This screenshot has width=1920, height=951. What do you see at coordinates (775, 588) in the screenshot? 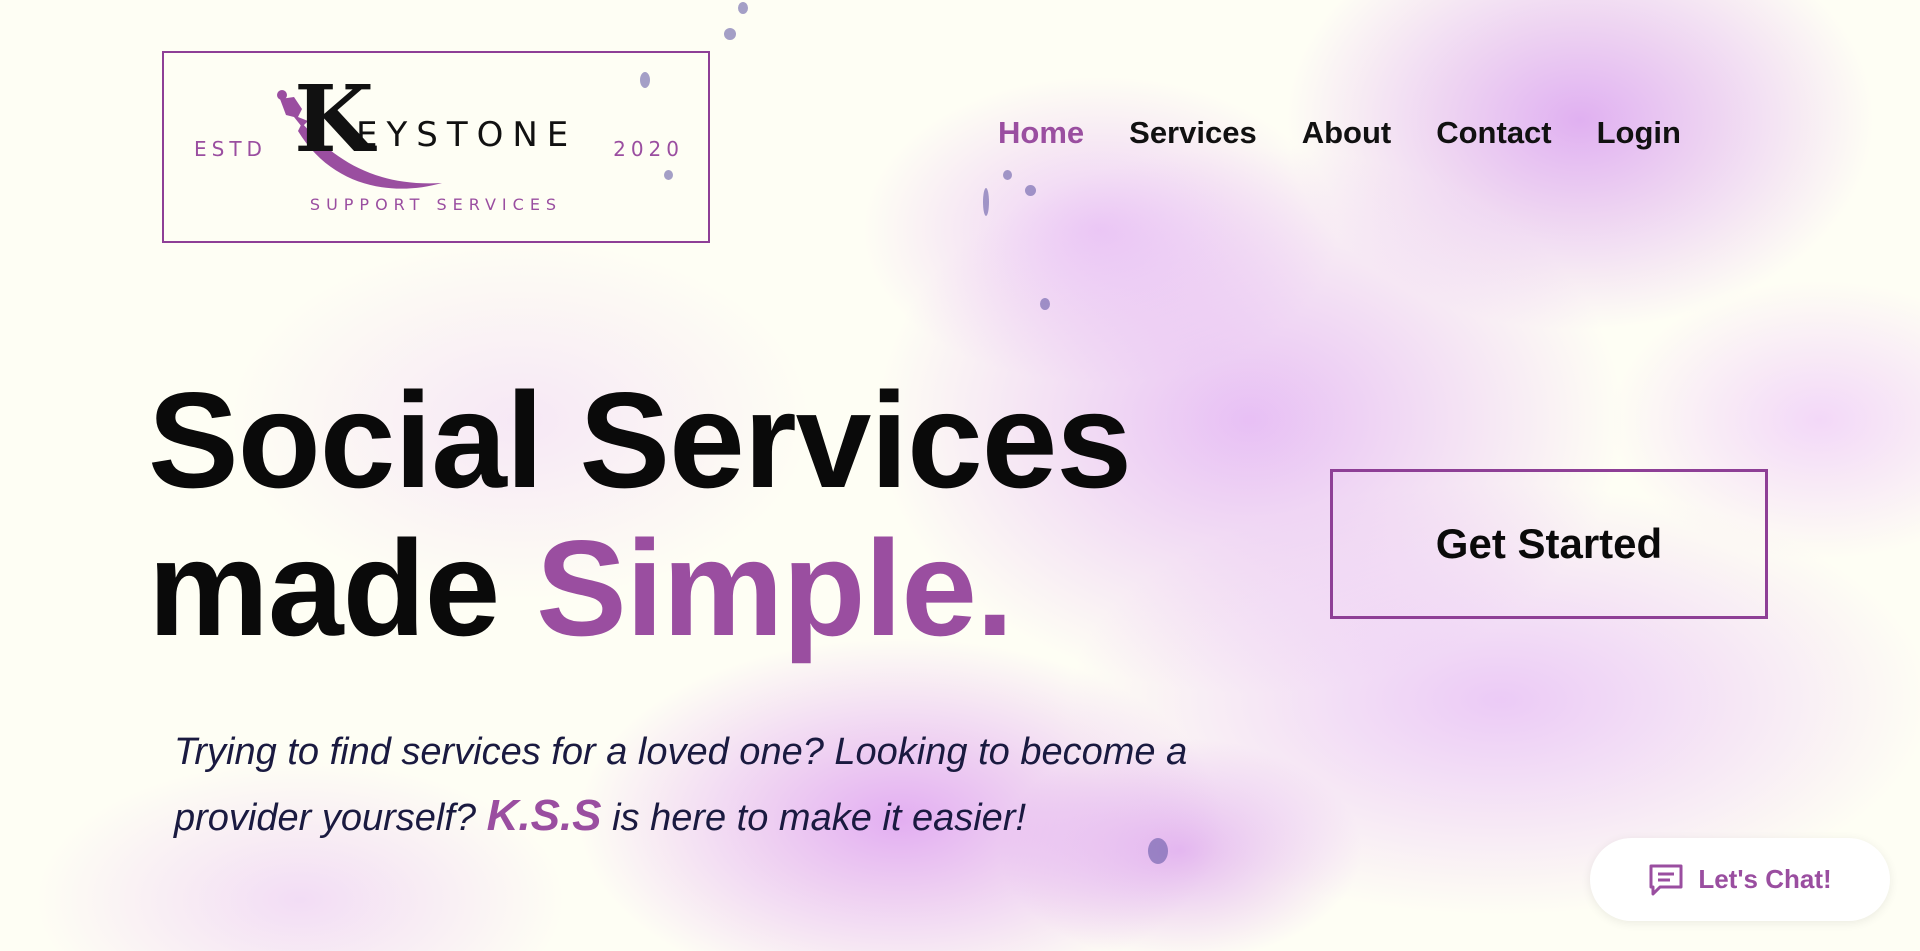
I see `hero-title-accent: Simple.` at bounding box center [775, 588].